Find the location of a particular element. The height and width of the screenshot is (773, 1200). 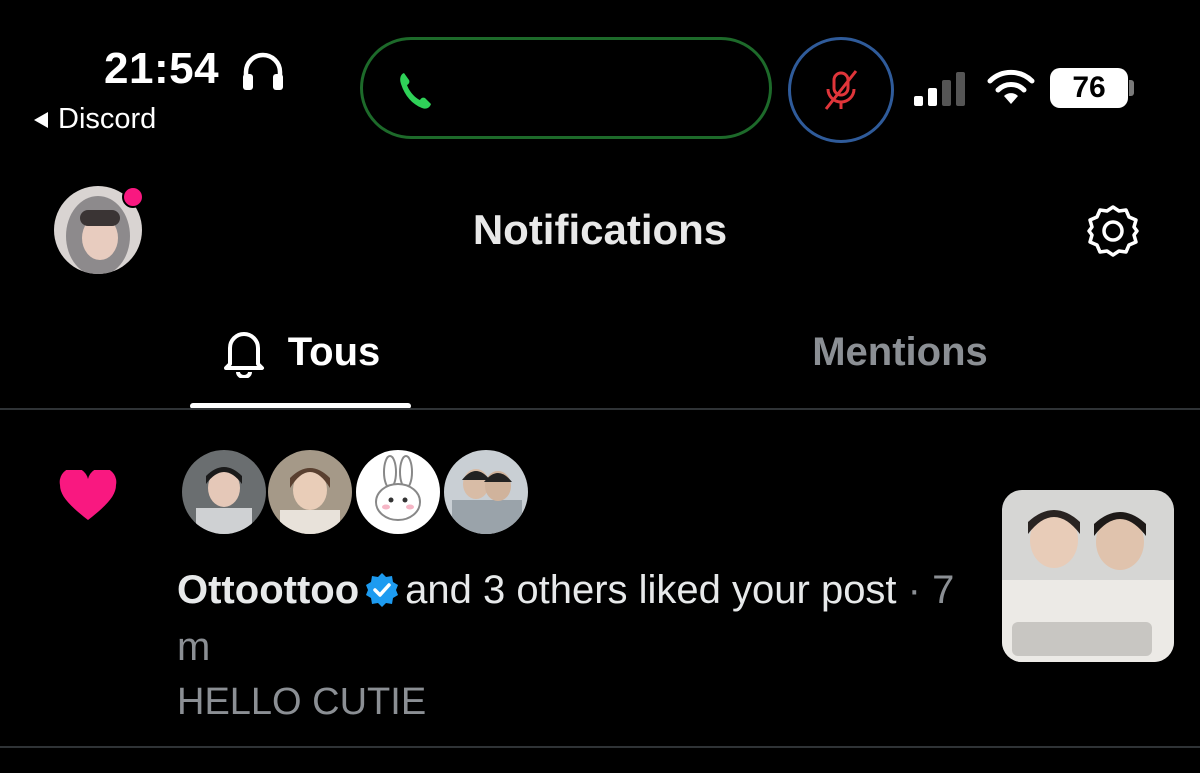

battery-indicator: 76 is located at coordinates (1089, 88).